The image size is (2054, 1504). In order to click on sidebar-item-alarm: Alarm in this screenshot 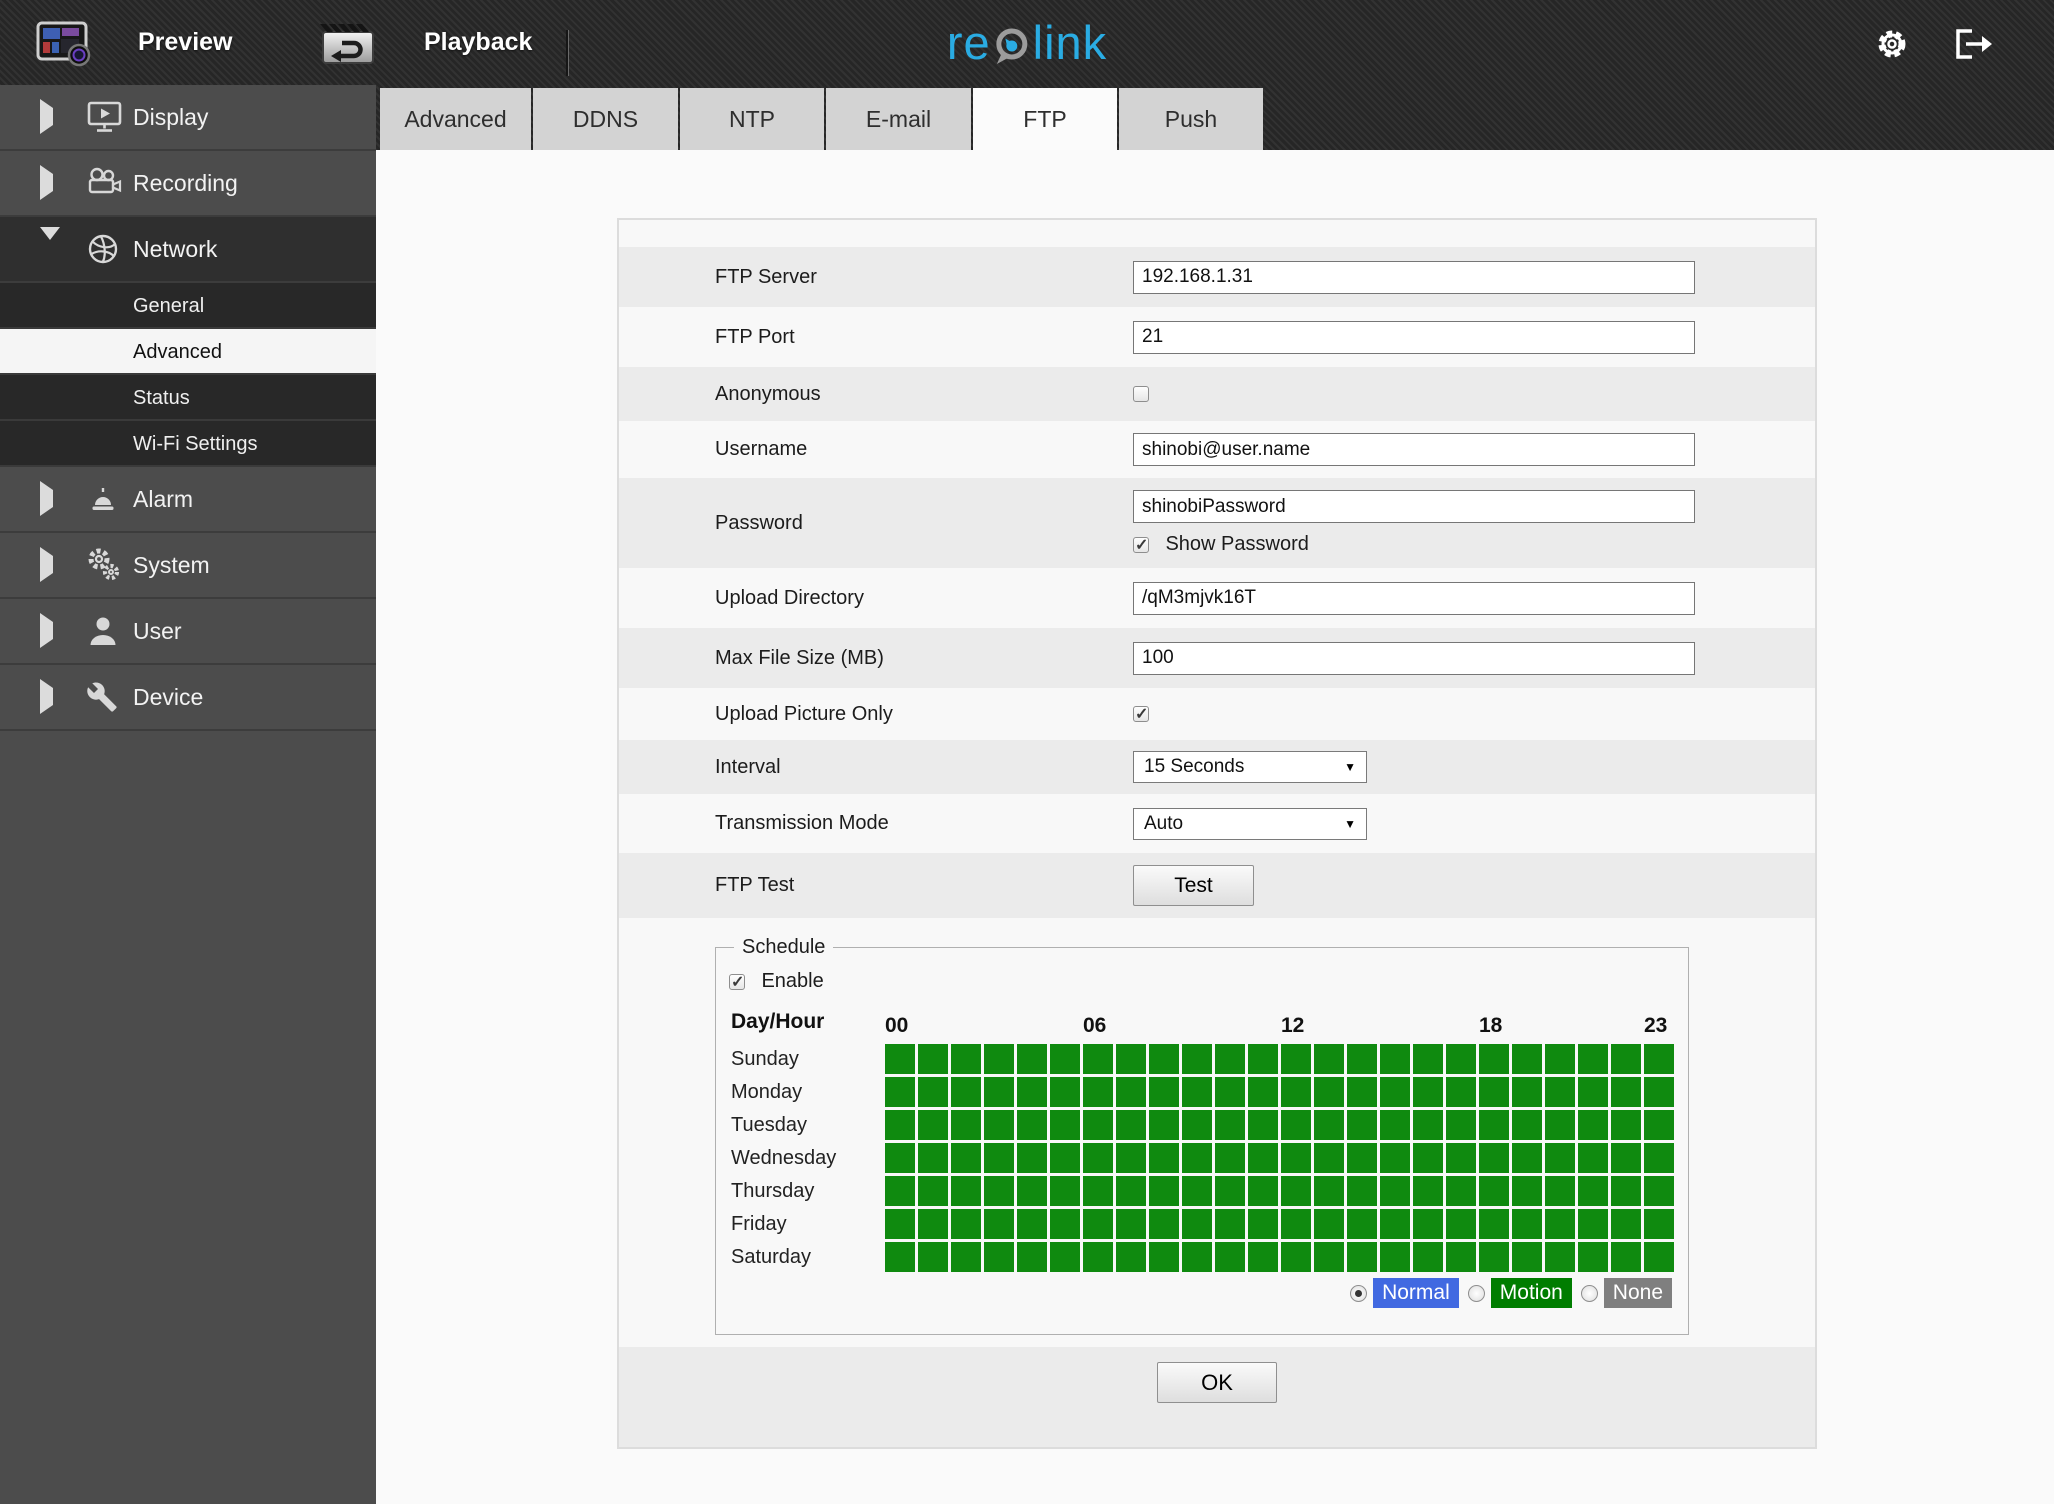, I will do `click(188, 500)`.